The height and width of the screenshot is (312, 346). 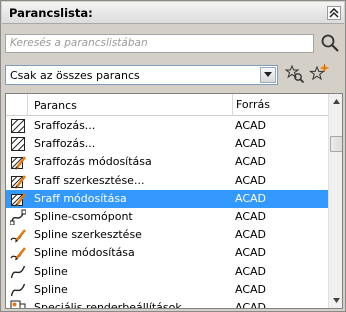 I want to click on command-name: Spline-csomópont, so click(x=83, y=216).